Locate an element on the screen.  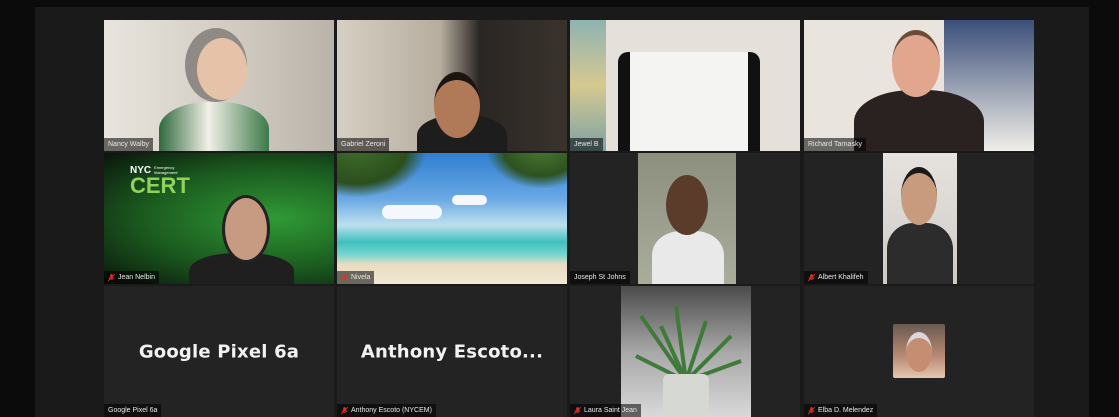
video-tile: Laura Saint Jean is located at coordinates (685, 351).